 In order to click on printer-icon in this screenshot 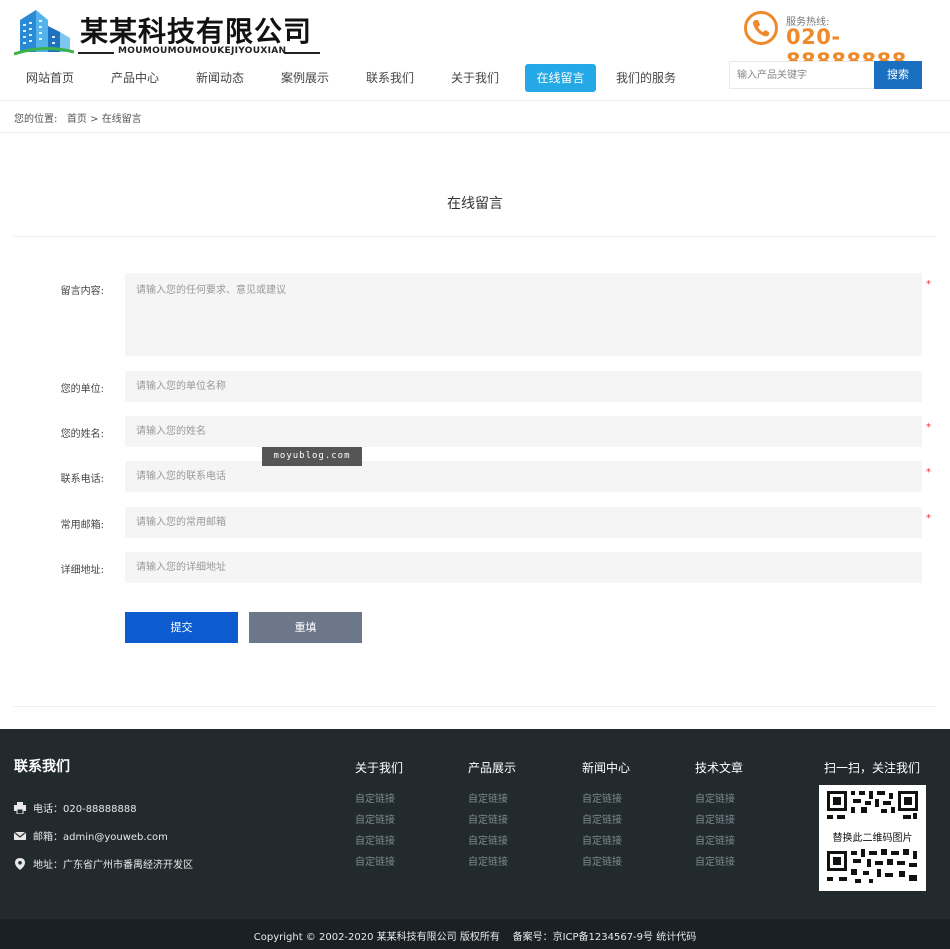, I will do `click(20, 808)`.